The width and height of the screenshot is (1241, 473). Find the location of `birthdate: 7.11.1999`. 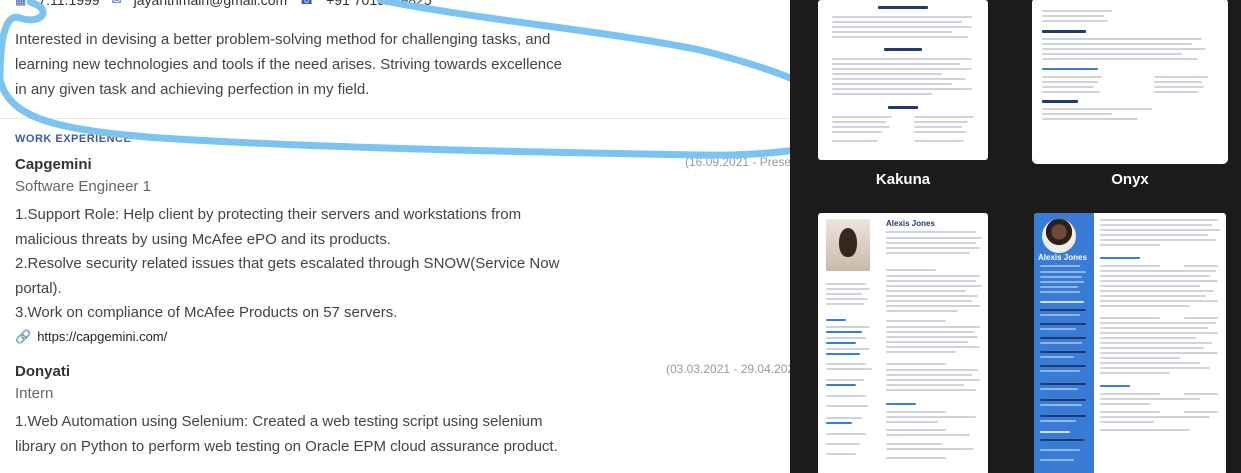

birthdate: 7.11.1999 is located at coordinates (69, 4).